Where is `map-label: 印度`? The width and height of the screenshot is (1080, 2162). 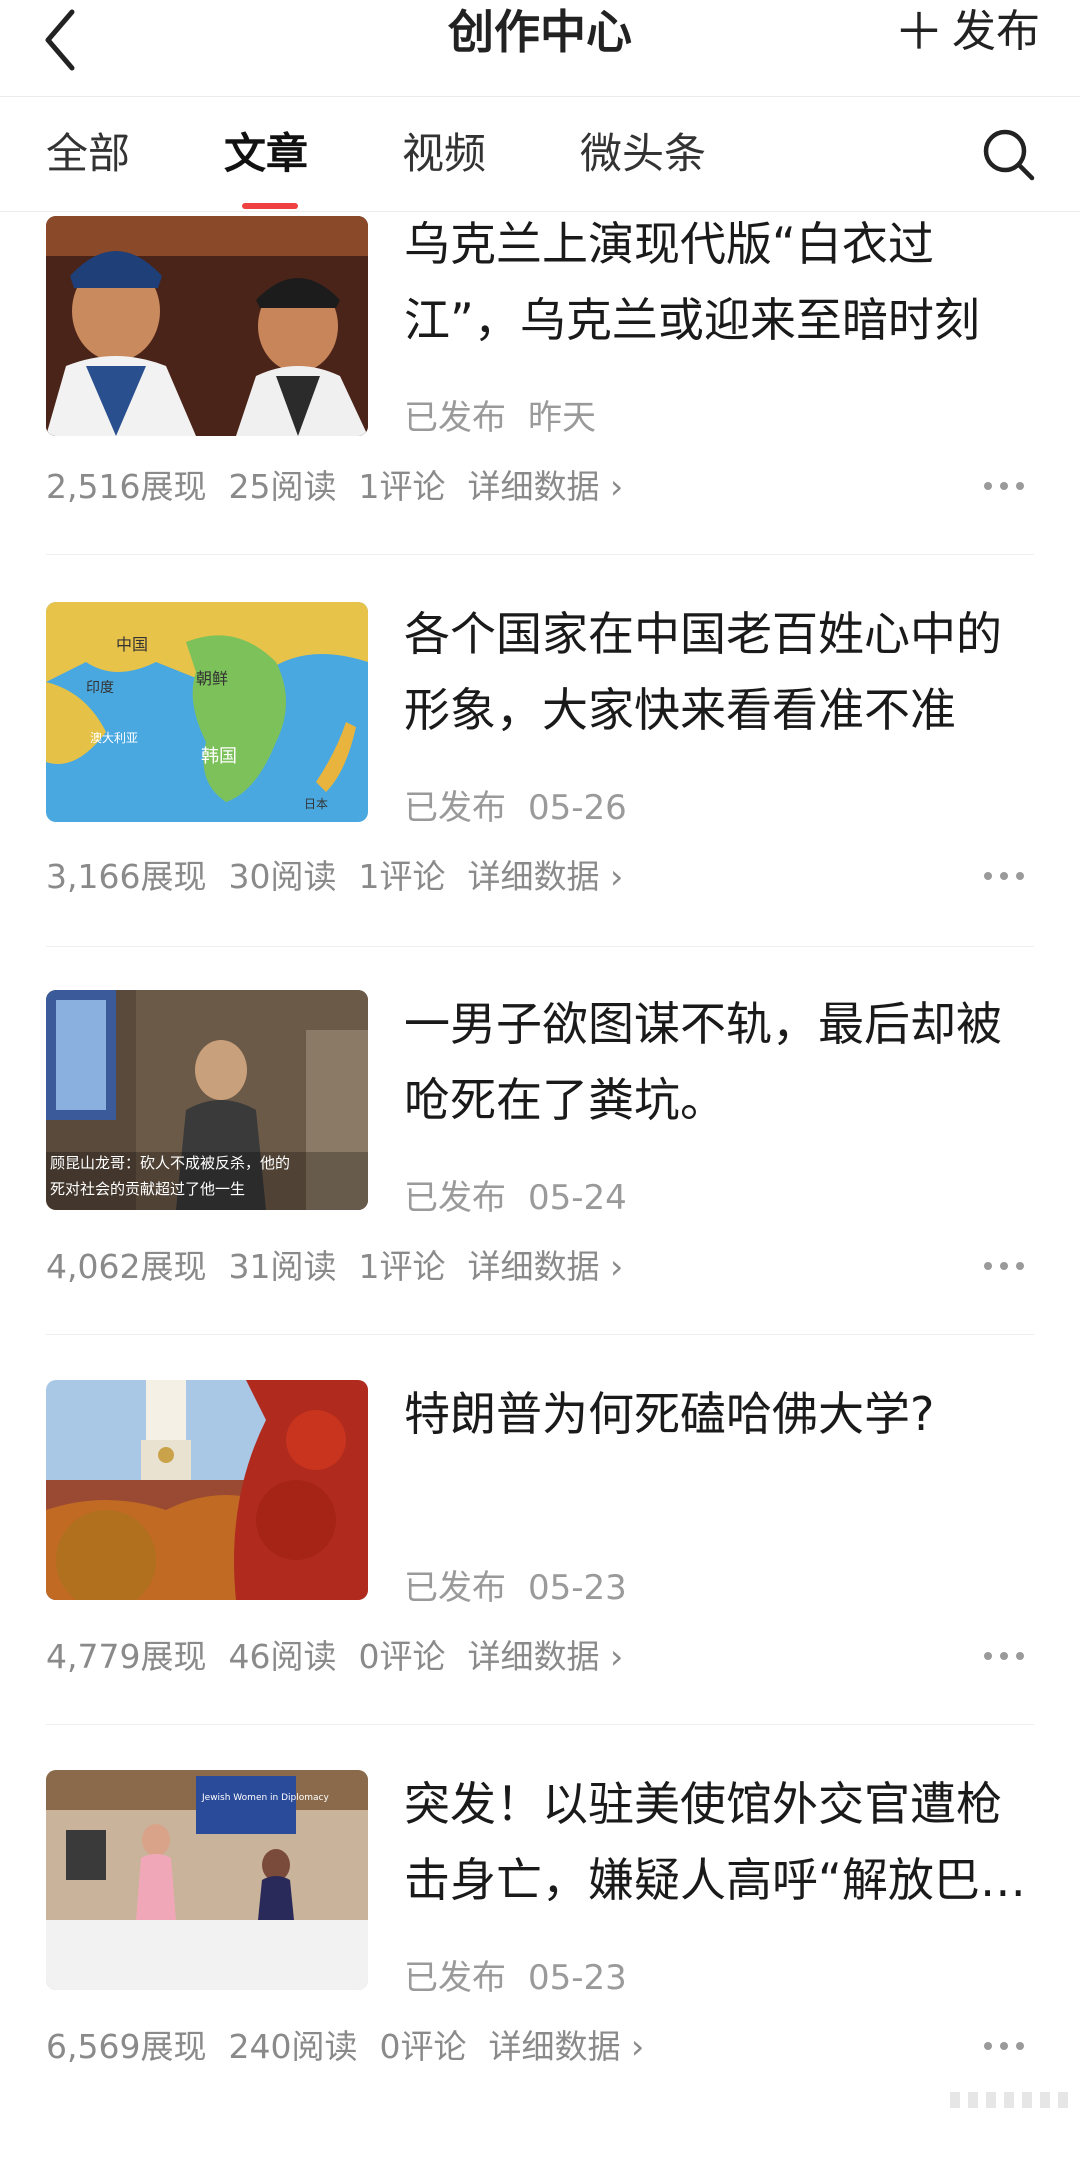
map-label: 印度 is located at coordinates (100, 688).